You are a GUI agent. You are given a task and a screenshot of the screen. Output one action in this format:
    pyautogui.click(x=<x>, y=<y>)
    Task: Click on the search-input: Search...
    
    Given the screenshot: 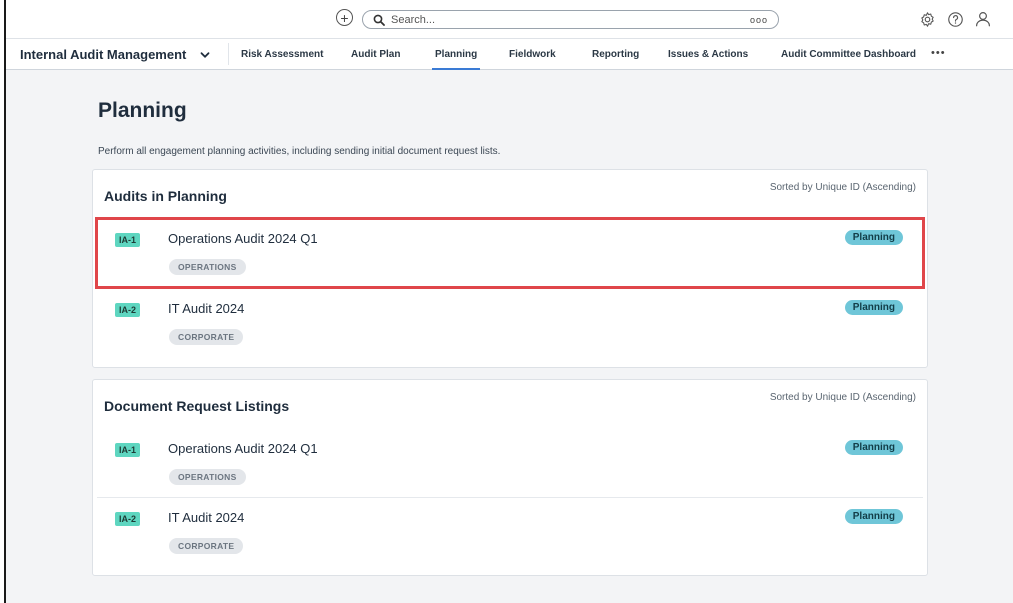 What is the action you would take?
    pyautogui.click(x=570, y=20)
    